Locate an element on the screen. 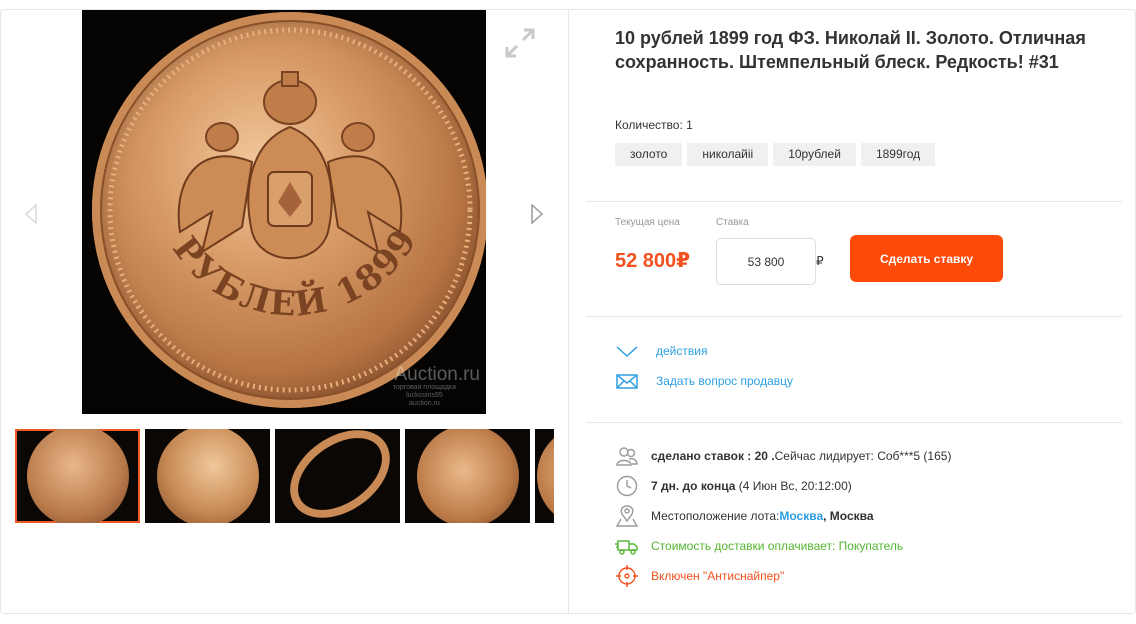 The image size is (1136, 624). chevron-left-icon is located at coordinates (31, 214).